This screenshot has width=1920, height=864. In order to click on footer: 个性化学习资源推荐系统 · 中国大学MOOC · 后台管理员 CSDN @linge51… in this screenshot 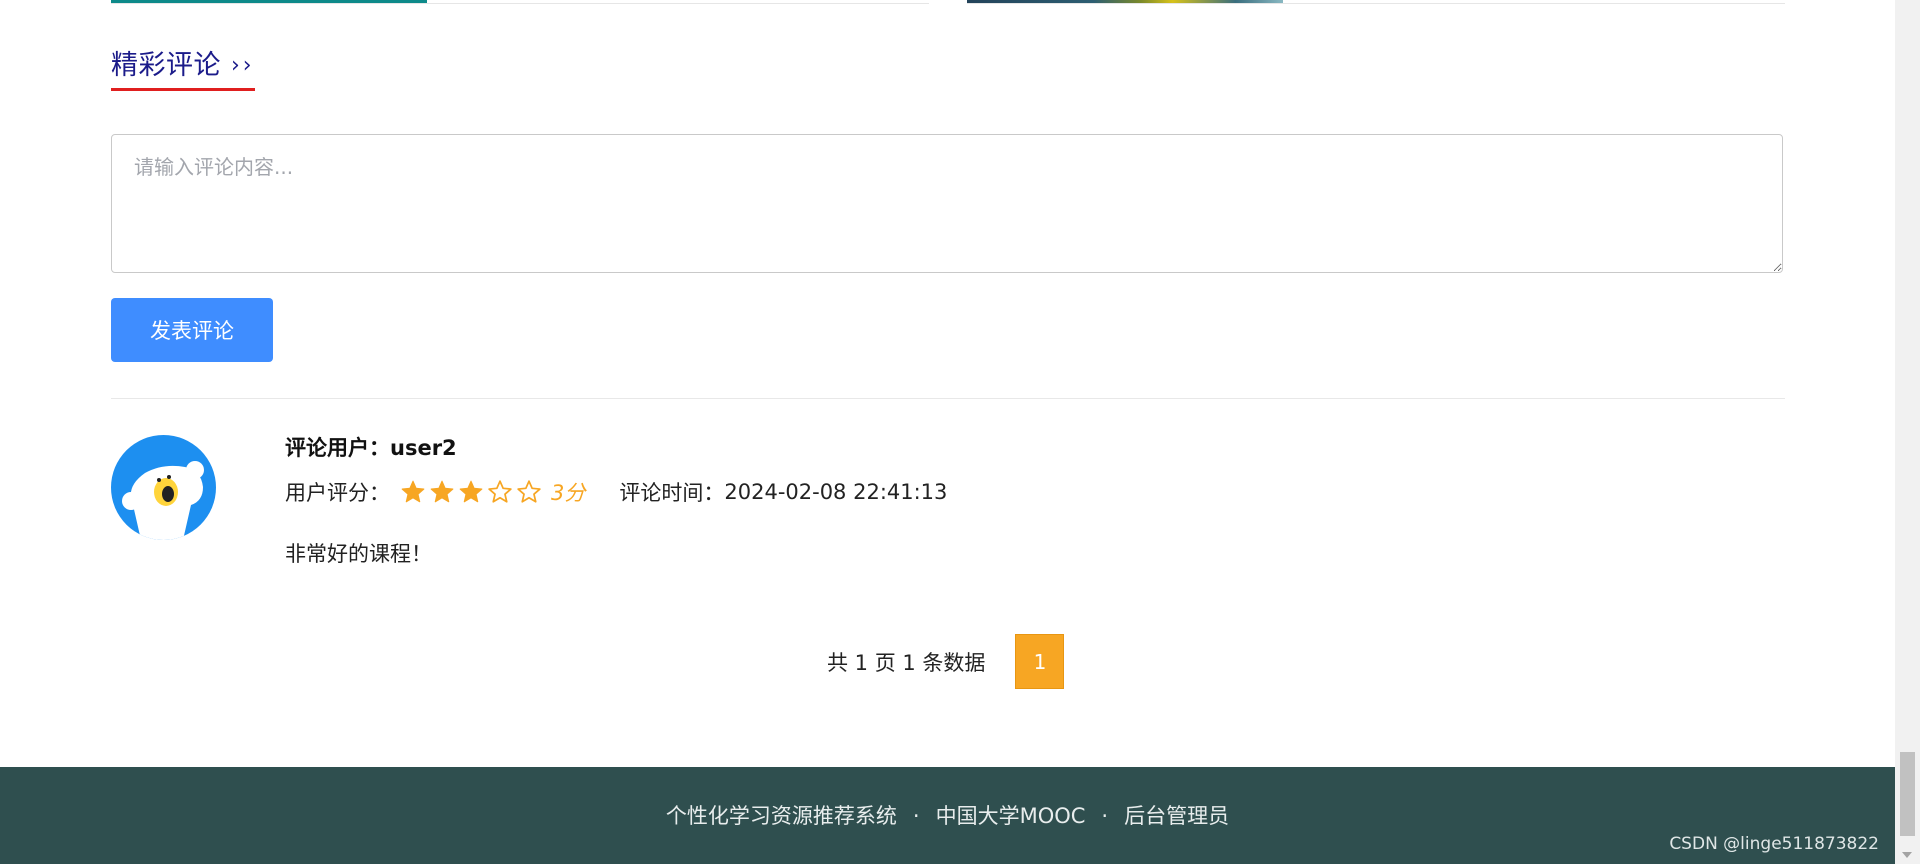, I will do `click(947, 815)`.